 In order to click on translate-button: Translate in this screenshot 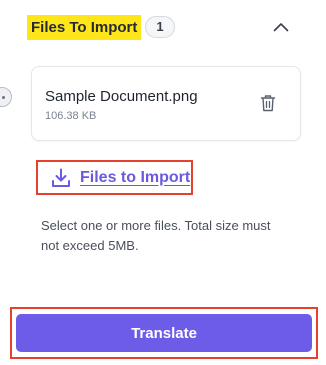, I will do `click(164, 333)`.